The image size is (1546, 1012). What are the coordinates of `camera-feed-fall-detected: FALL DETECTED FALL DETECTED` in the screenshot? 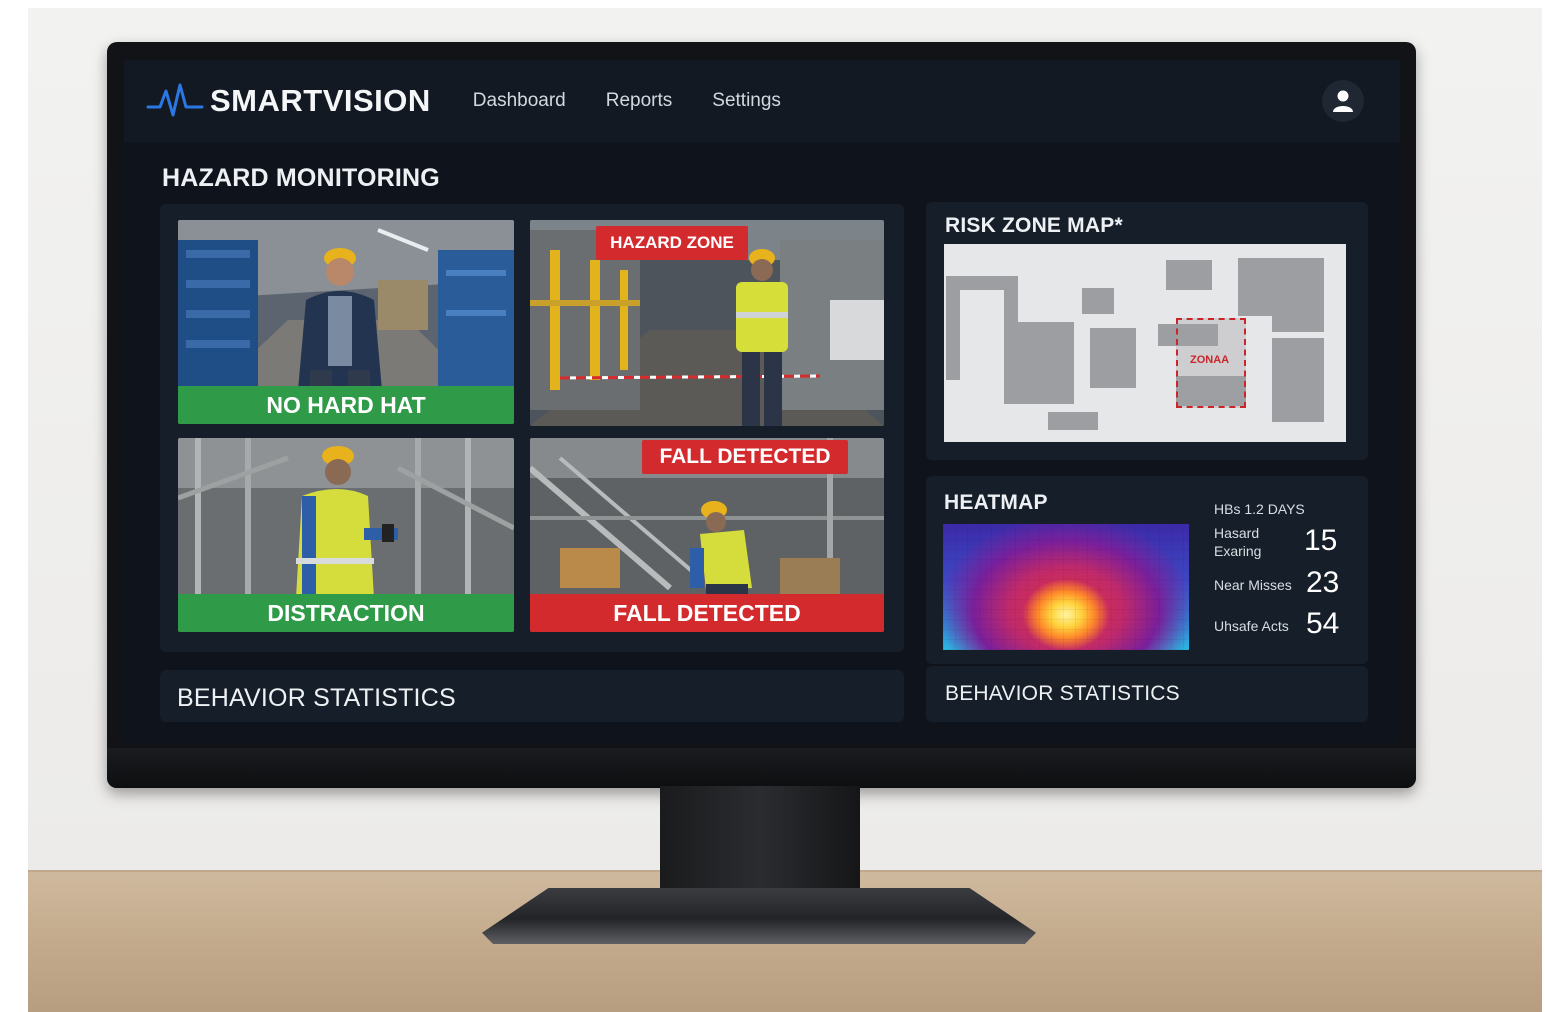 It's located at (707, 535).